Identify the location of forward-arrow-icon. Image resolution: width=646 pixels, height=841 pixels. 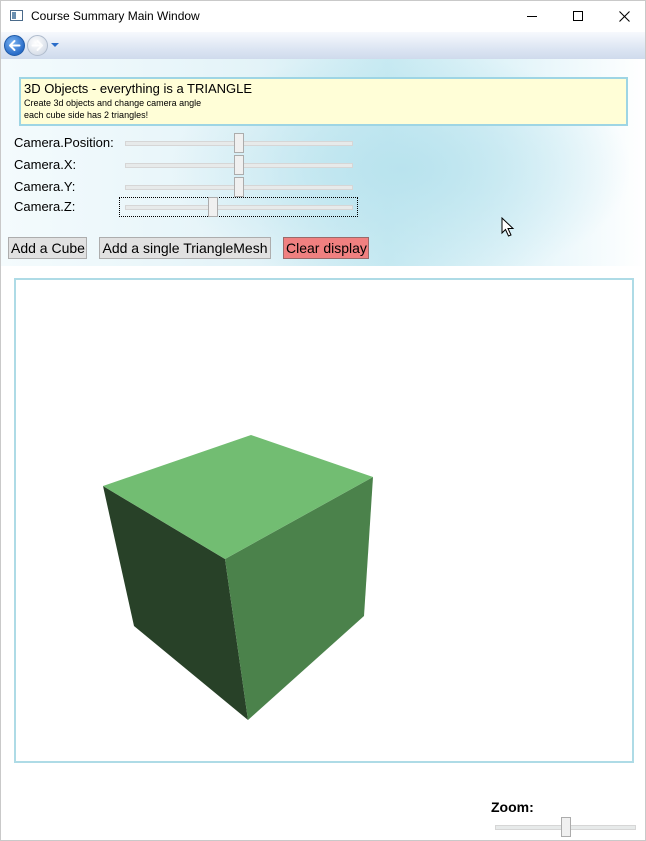
(37, 45).